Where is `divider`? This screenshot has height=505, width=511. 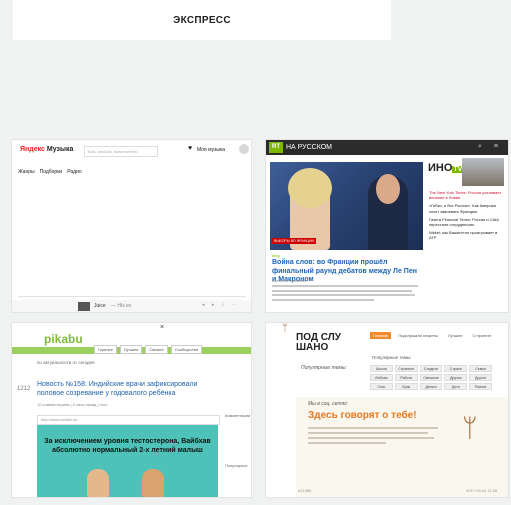
divider is located at coordinates (132, 296).